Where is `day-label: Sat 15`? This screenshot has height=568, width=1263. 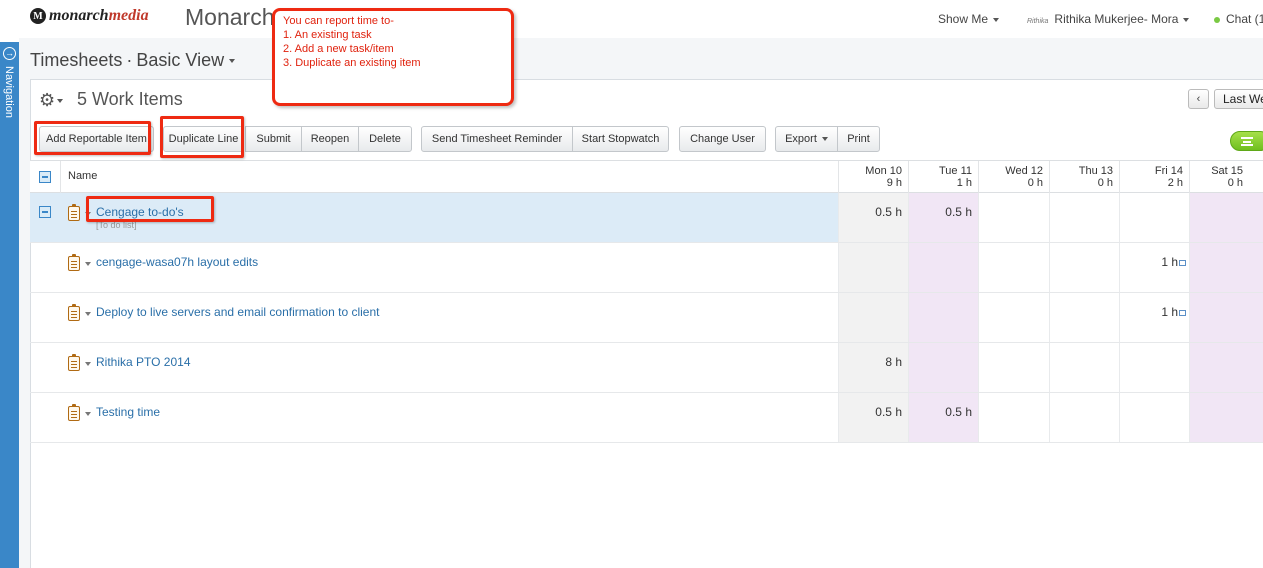 day-label: Sat 15 is located at coordinates (1227, 171).